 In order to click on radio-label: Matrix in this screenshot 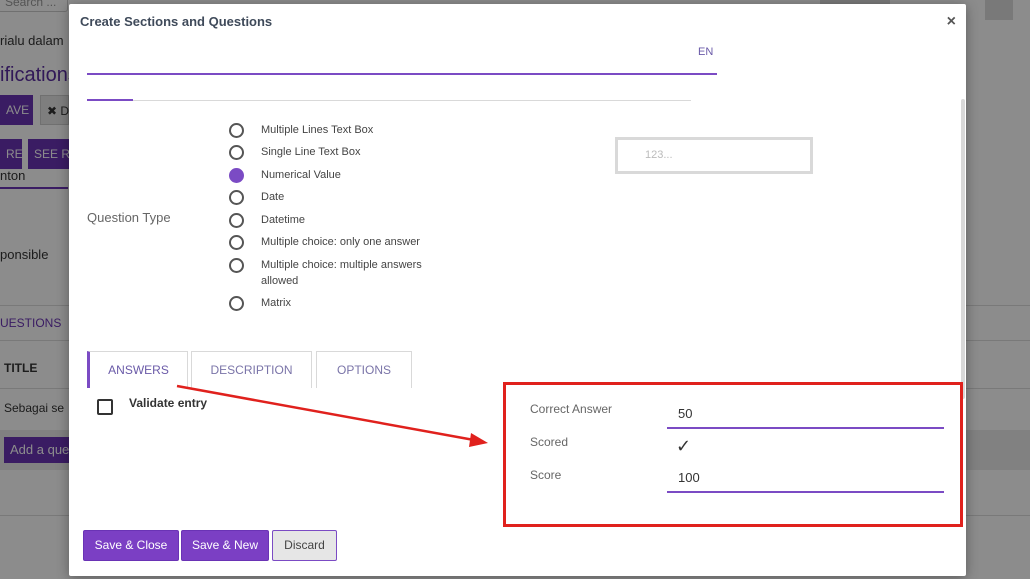, I will do `click(276, 303)`.